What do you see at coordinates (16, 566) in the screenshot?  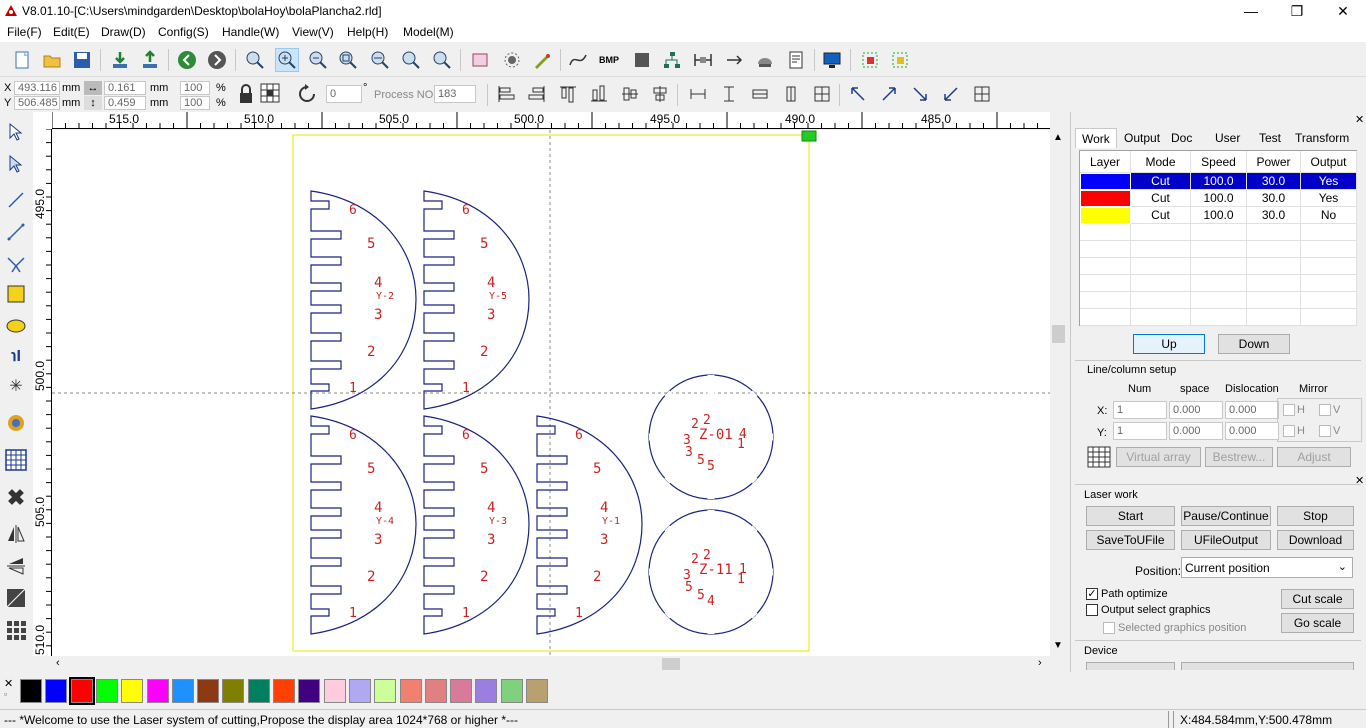 I see `mirror-v-icon` at bounding box center [16, 566].